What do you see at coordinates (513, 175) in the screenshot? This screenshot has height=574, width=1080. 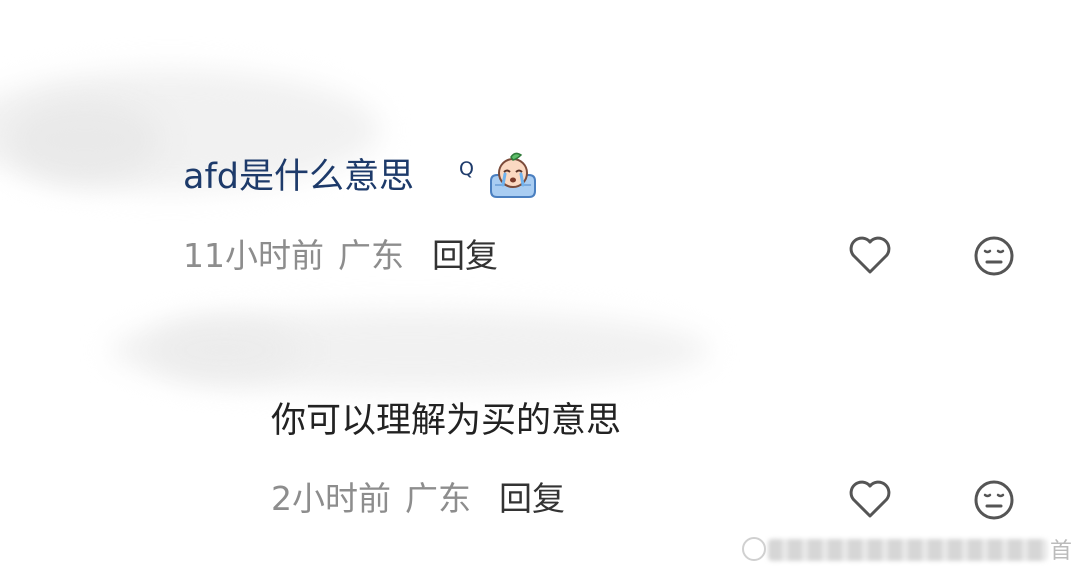 I see `crying-face-emoji-icon` at bounding box center [513, 175].